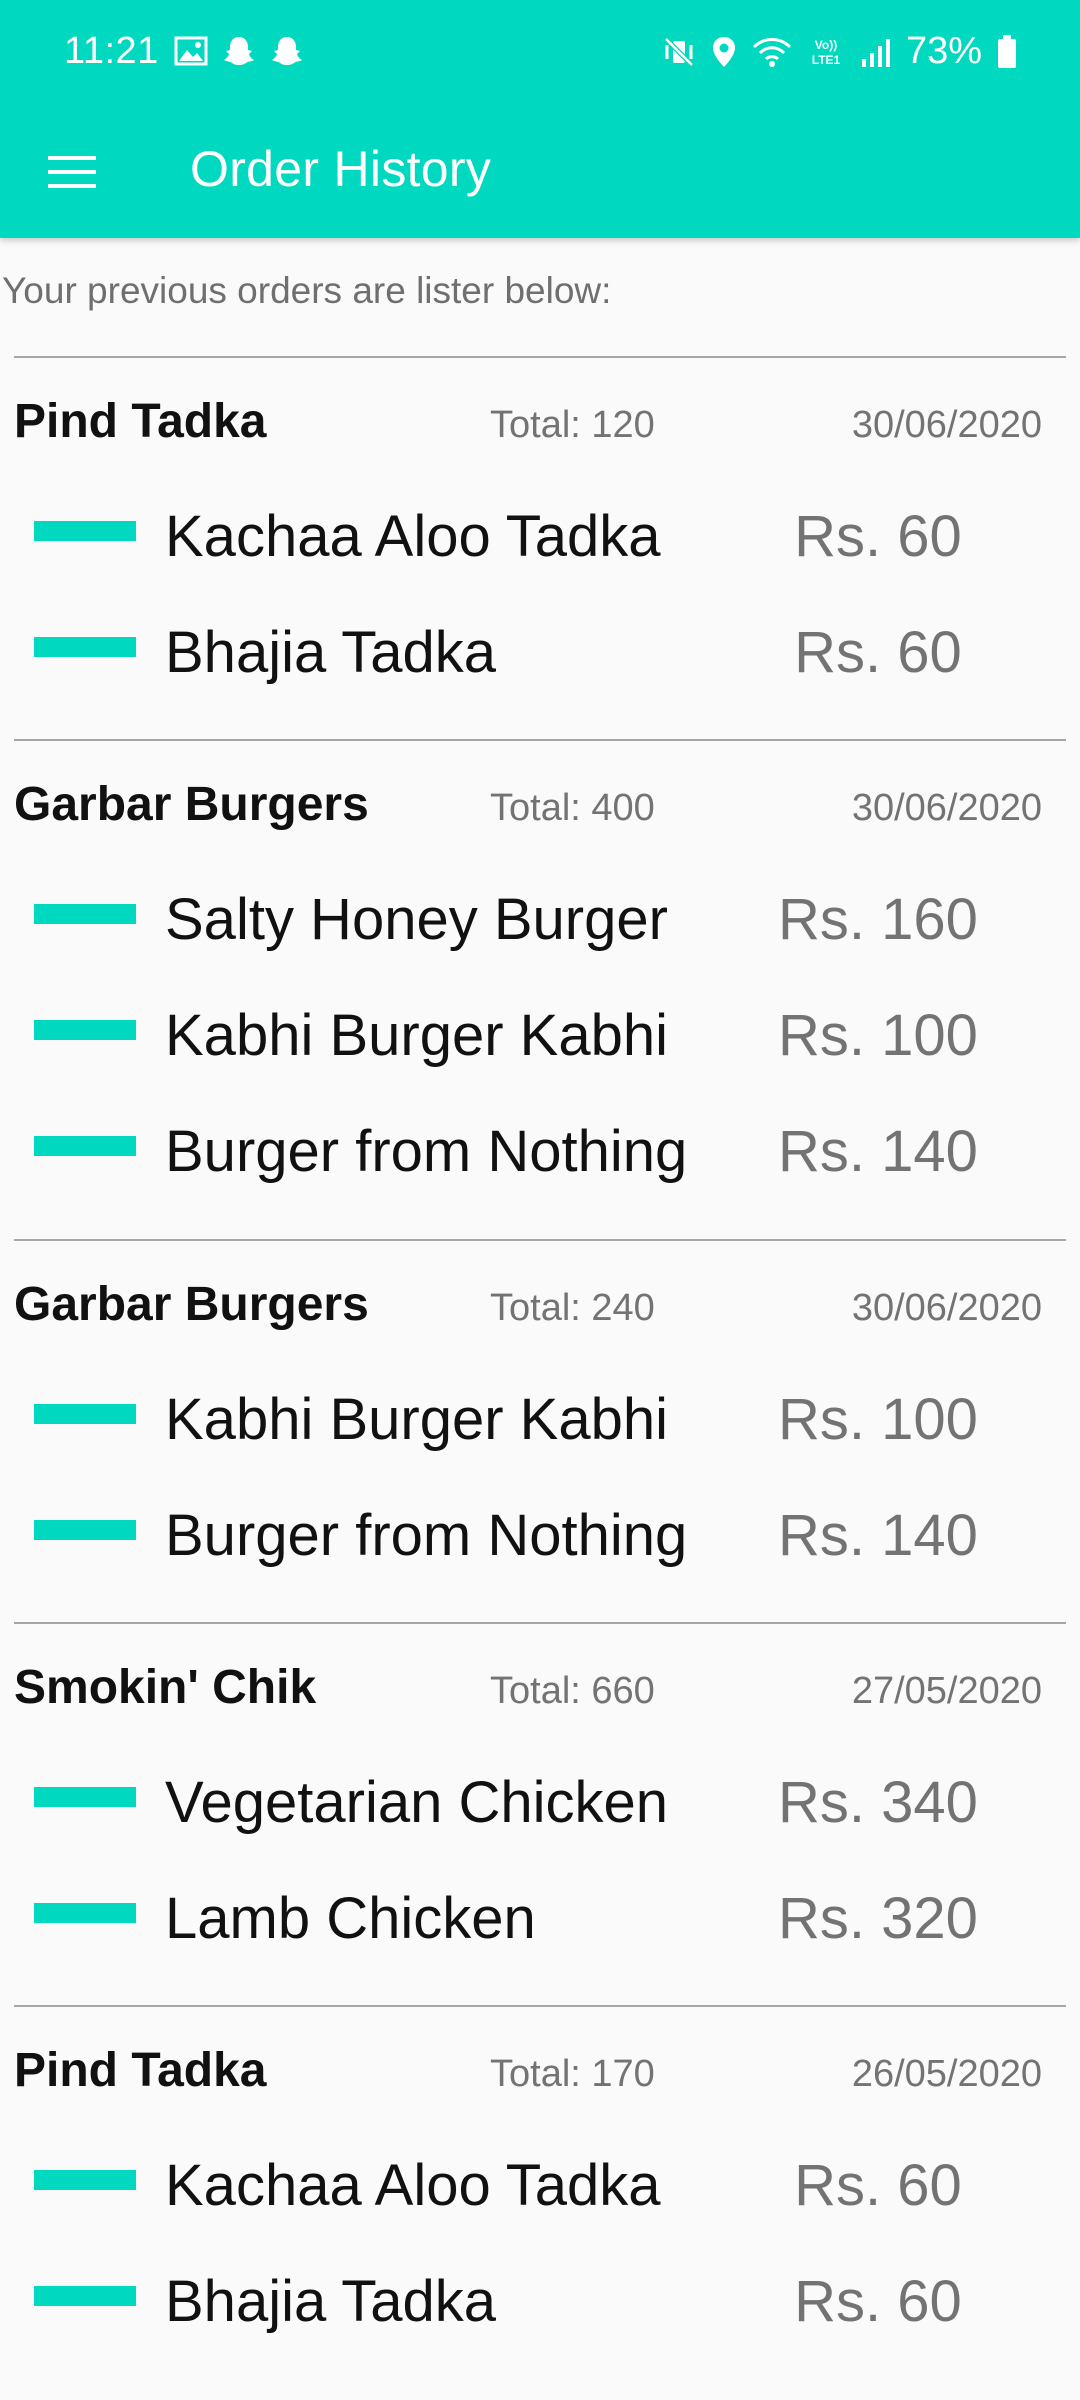 Image resolution: width=1080 pixels, height=2400 pixels. What do you see at coordinates (540, 1923) in the screenshot?
I see `order-item: Lamb Chicken Rs. 320` at bounding box center [540, 1923].